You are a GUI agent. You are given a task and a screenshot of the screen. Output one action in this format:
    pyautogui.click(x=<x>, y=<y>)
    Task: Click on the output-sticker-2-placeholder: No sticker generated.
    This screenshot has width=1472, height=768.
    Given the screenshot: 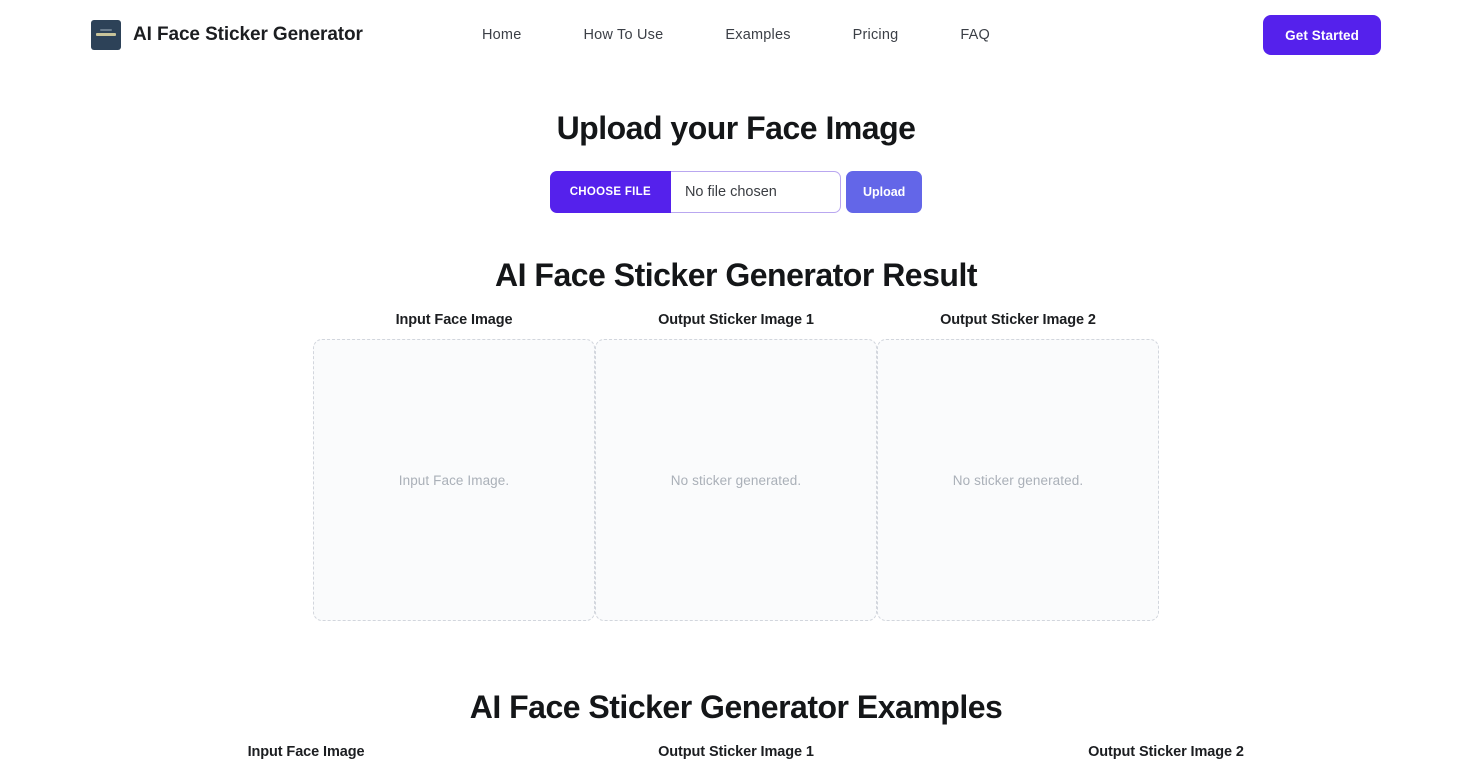 What is the action you would take?
    pyautogui.click(x=1018, y=480)
    